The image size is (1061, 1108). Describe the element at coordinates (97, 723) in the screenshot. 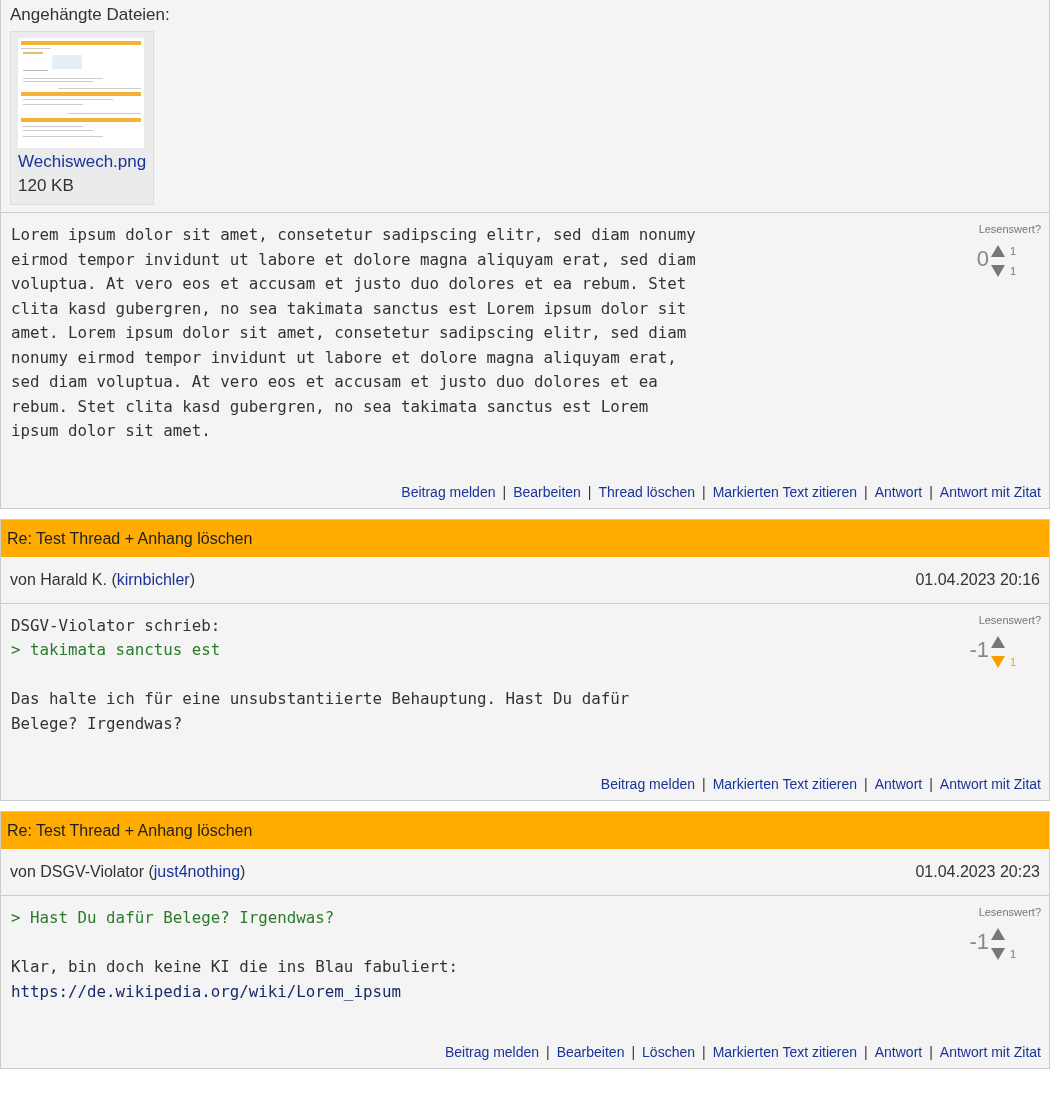

I see `text-line: Belege? Irgendwas?` at that location.